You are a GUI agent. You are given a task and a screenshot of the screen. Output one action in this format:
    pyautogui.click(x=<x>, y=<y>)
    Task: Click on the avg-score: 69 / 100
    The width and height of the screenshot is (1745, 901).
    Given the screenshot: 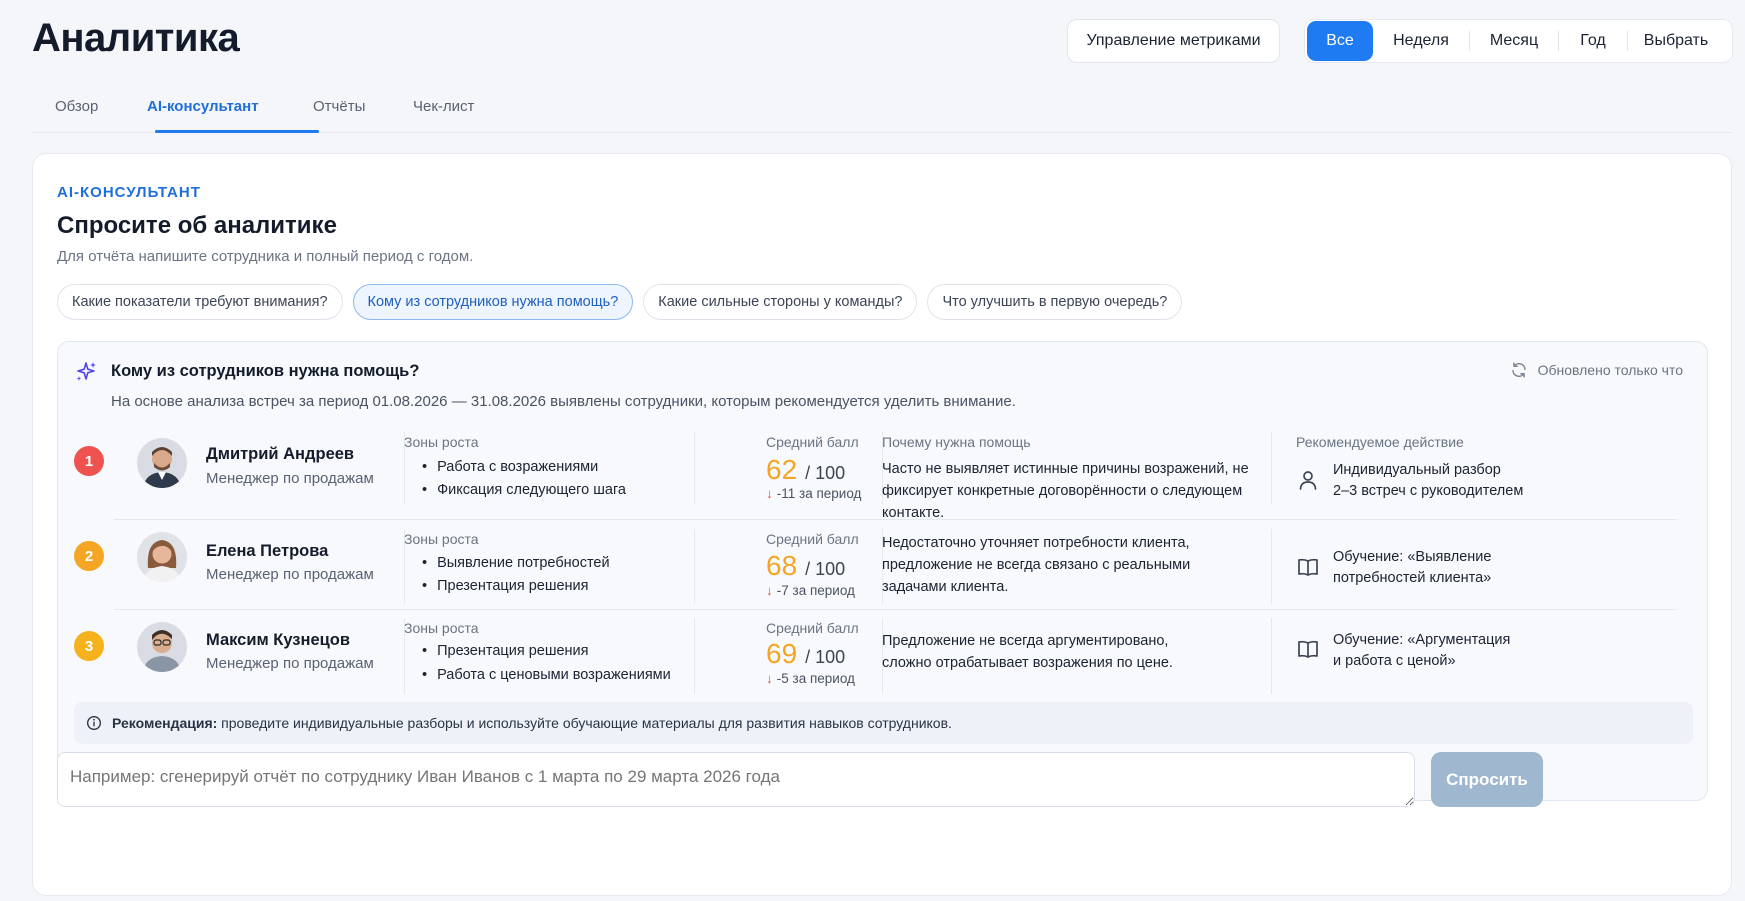 What is the action you would take?
    pyautogui.click(x=805, y=654)
    